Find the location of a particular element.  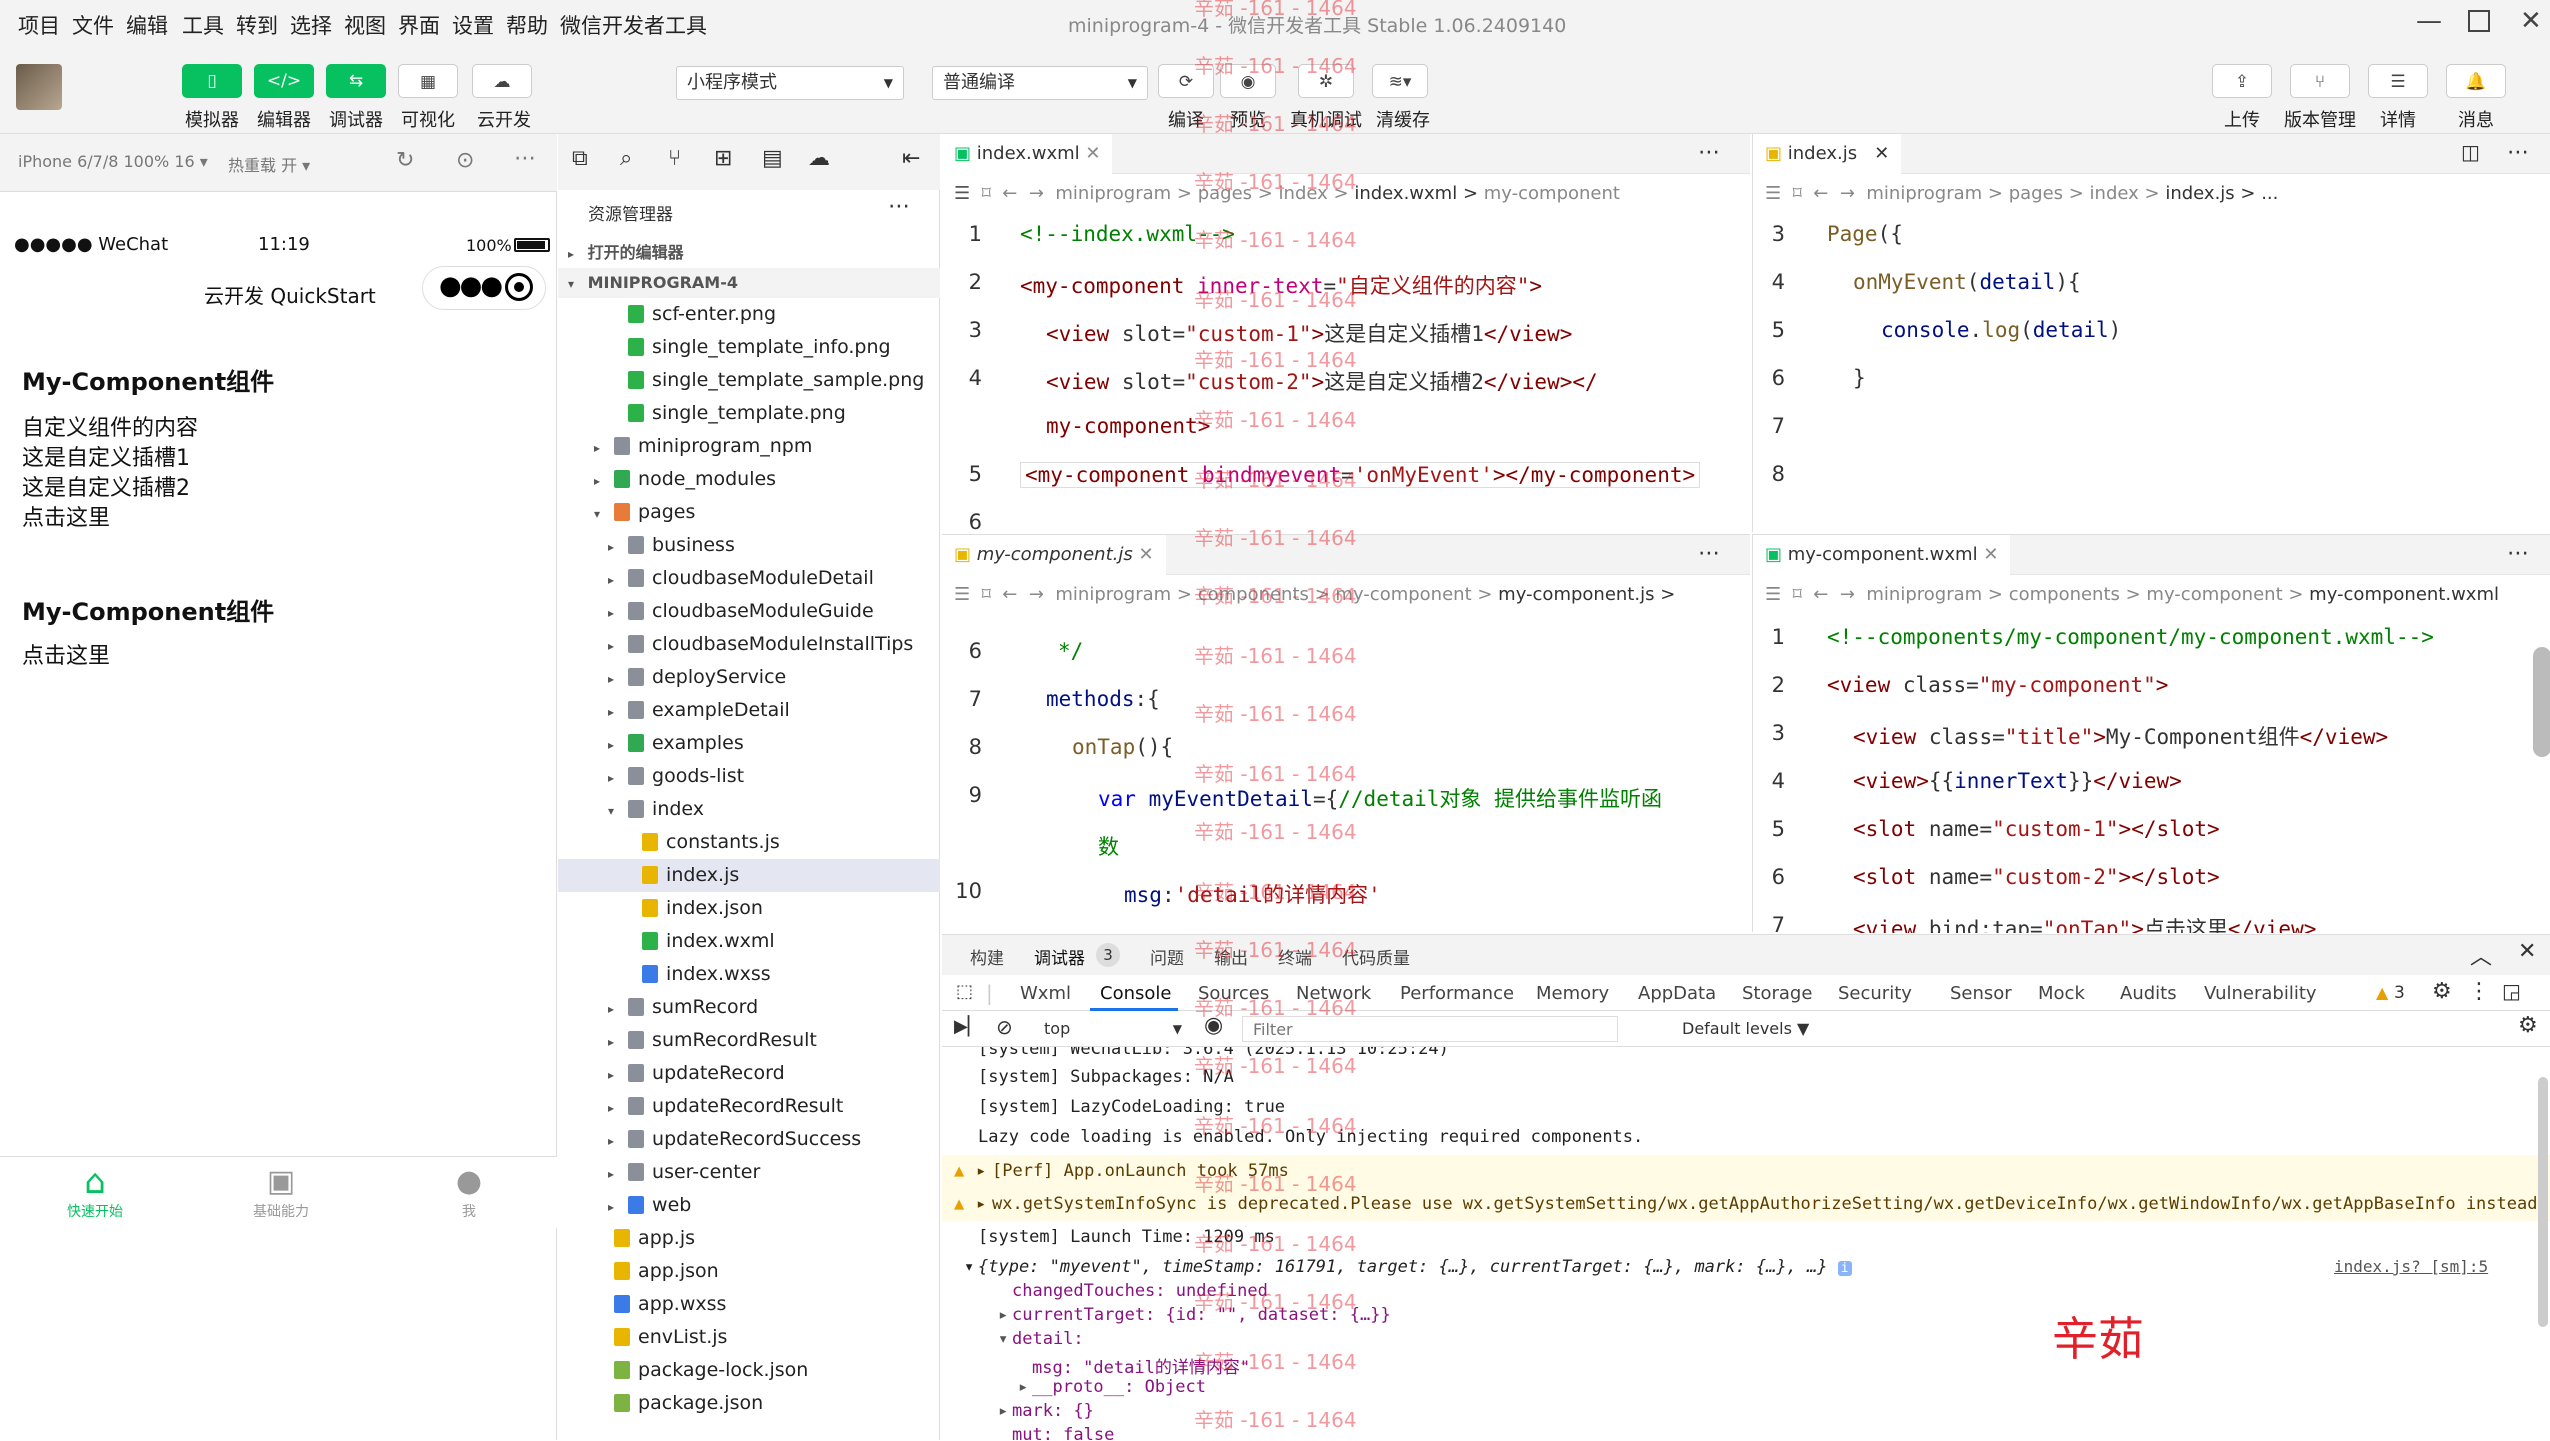

panel-storage: Storage is located at coordinates (1777, 993).